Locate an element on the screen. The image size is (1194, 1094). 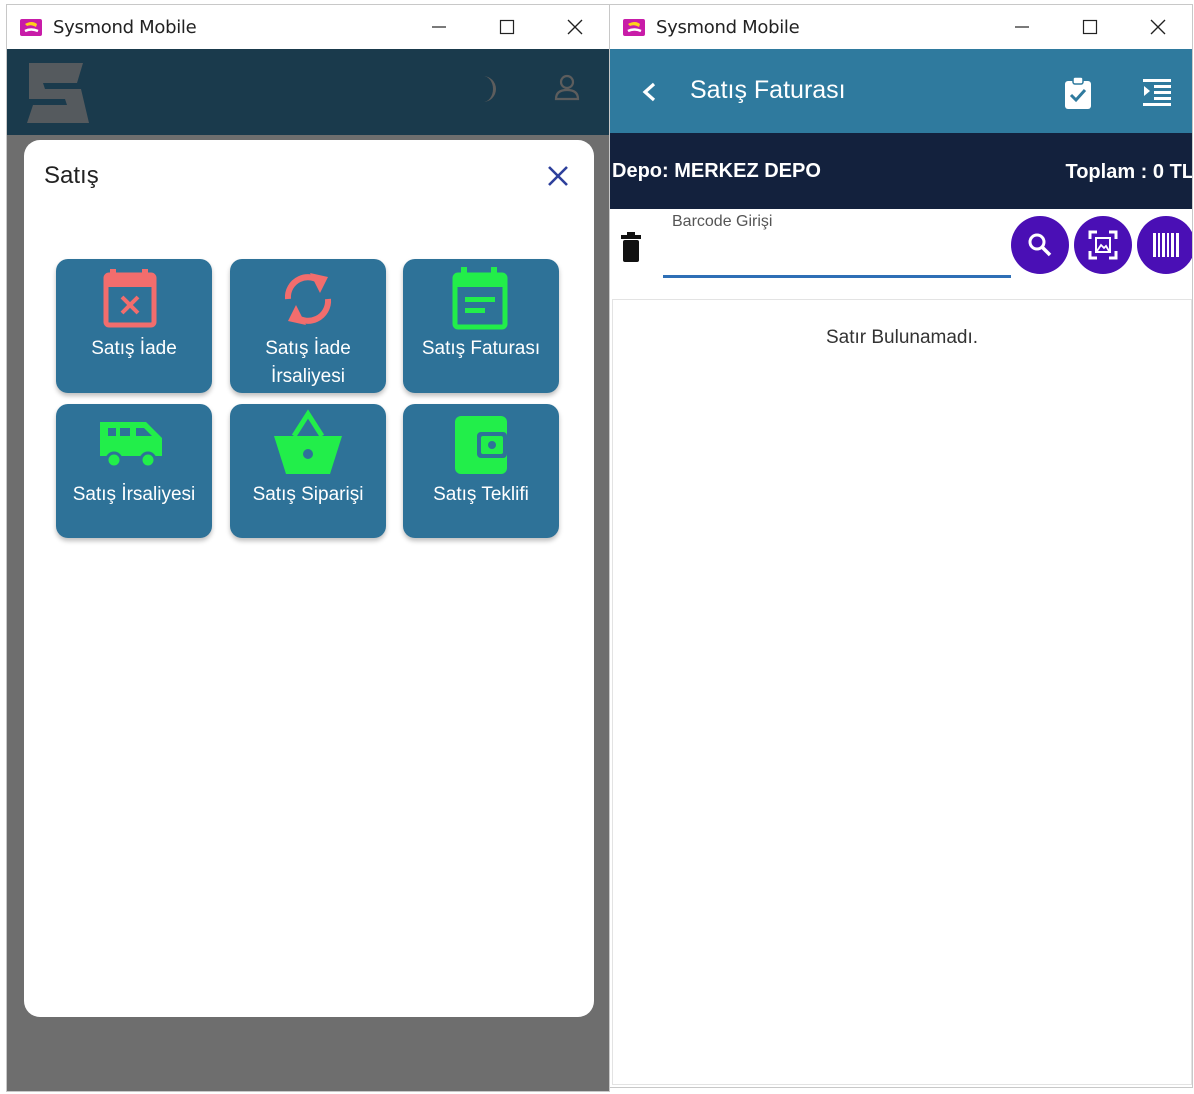
trash-icon is located at coordinates (631, 247).